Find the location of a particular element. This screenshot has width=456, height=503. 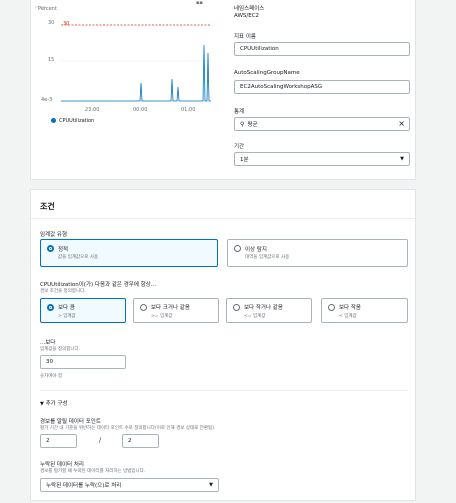

less-label: 보다 작음 is located at coordinates (350, 308).